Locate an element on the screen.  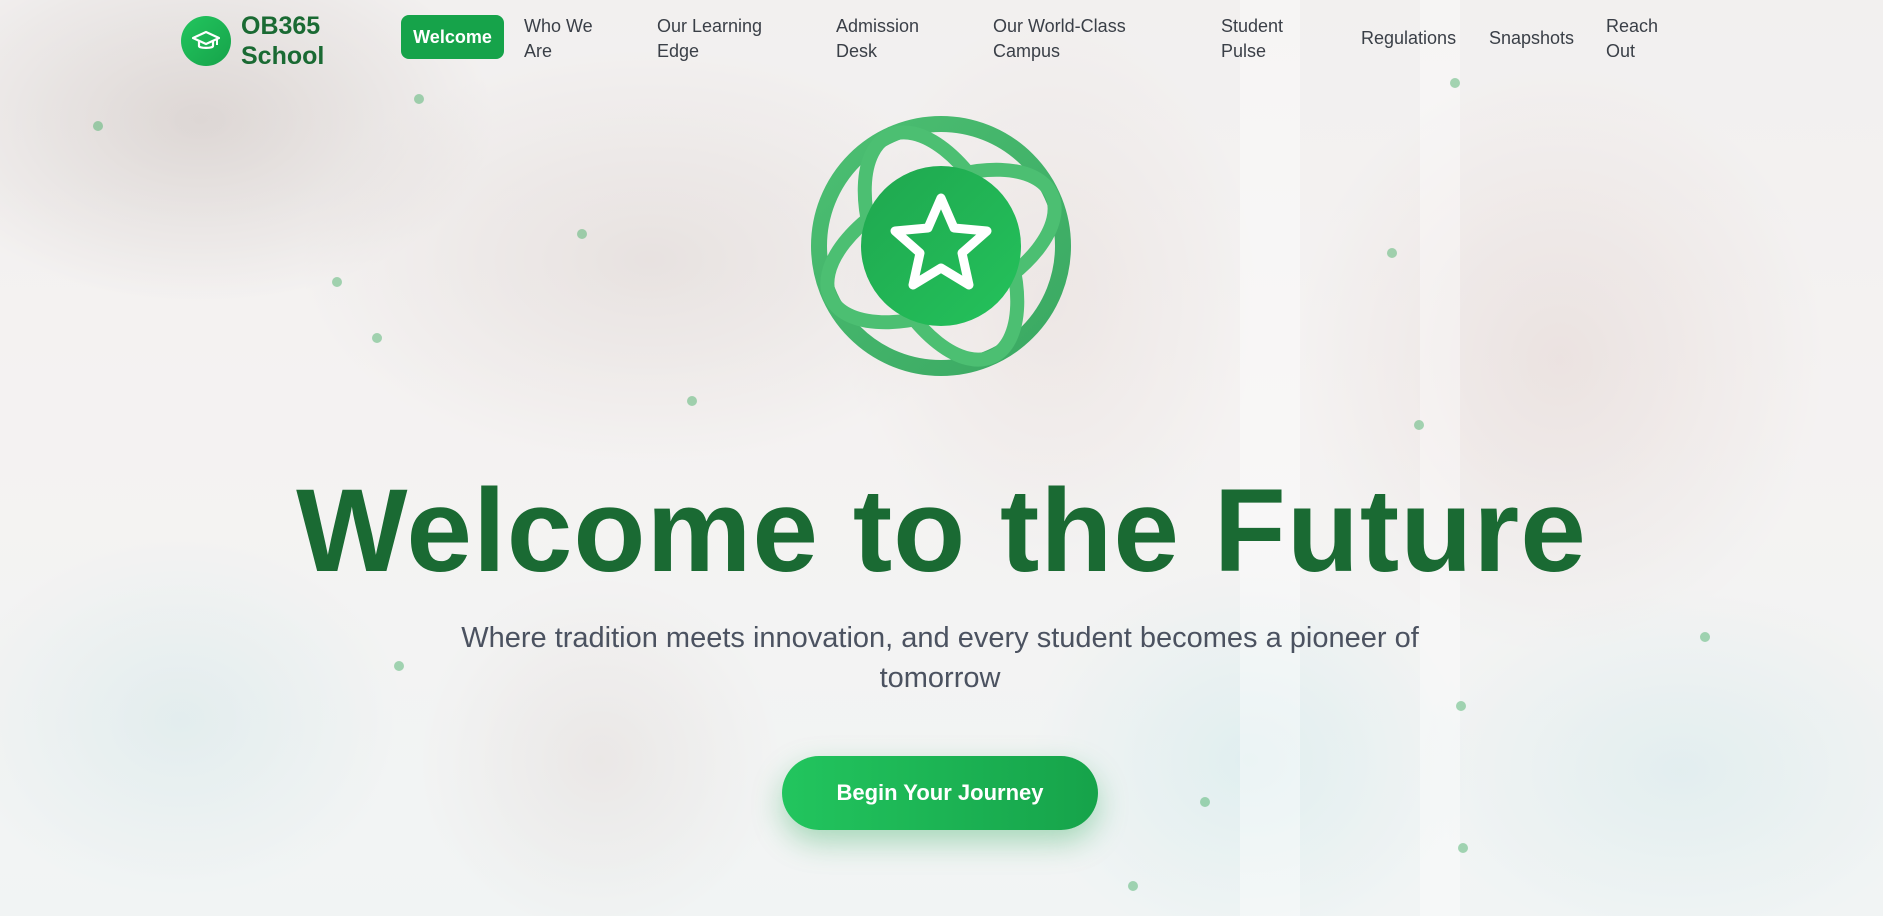
nav-item-admission-desk: Admission Desk is located at coordinates (886, 39).